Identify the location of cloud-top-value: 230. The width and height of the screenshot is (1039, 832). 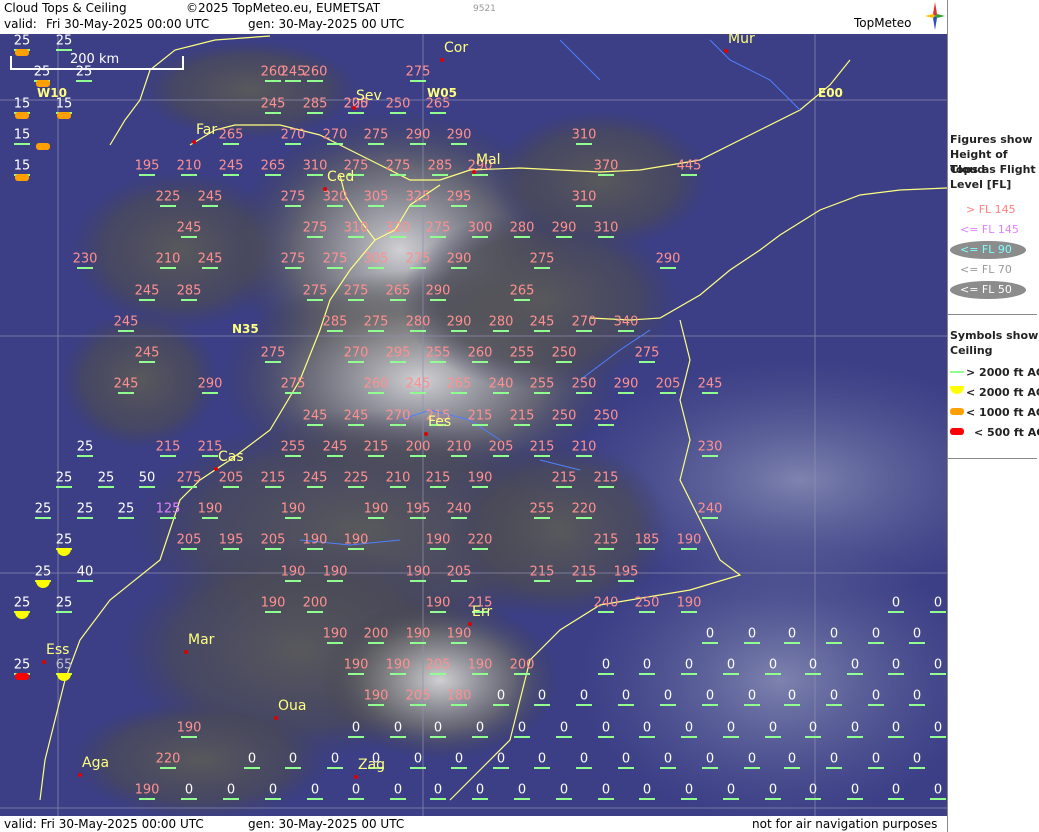
(85, 259).